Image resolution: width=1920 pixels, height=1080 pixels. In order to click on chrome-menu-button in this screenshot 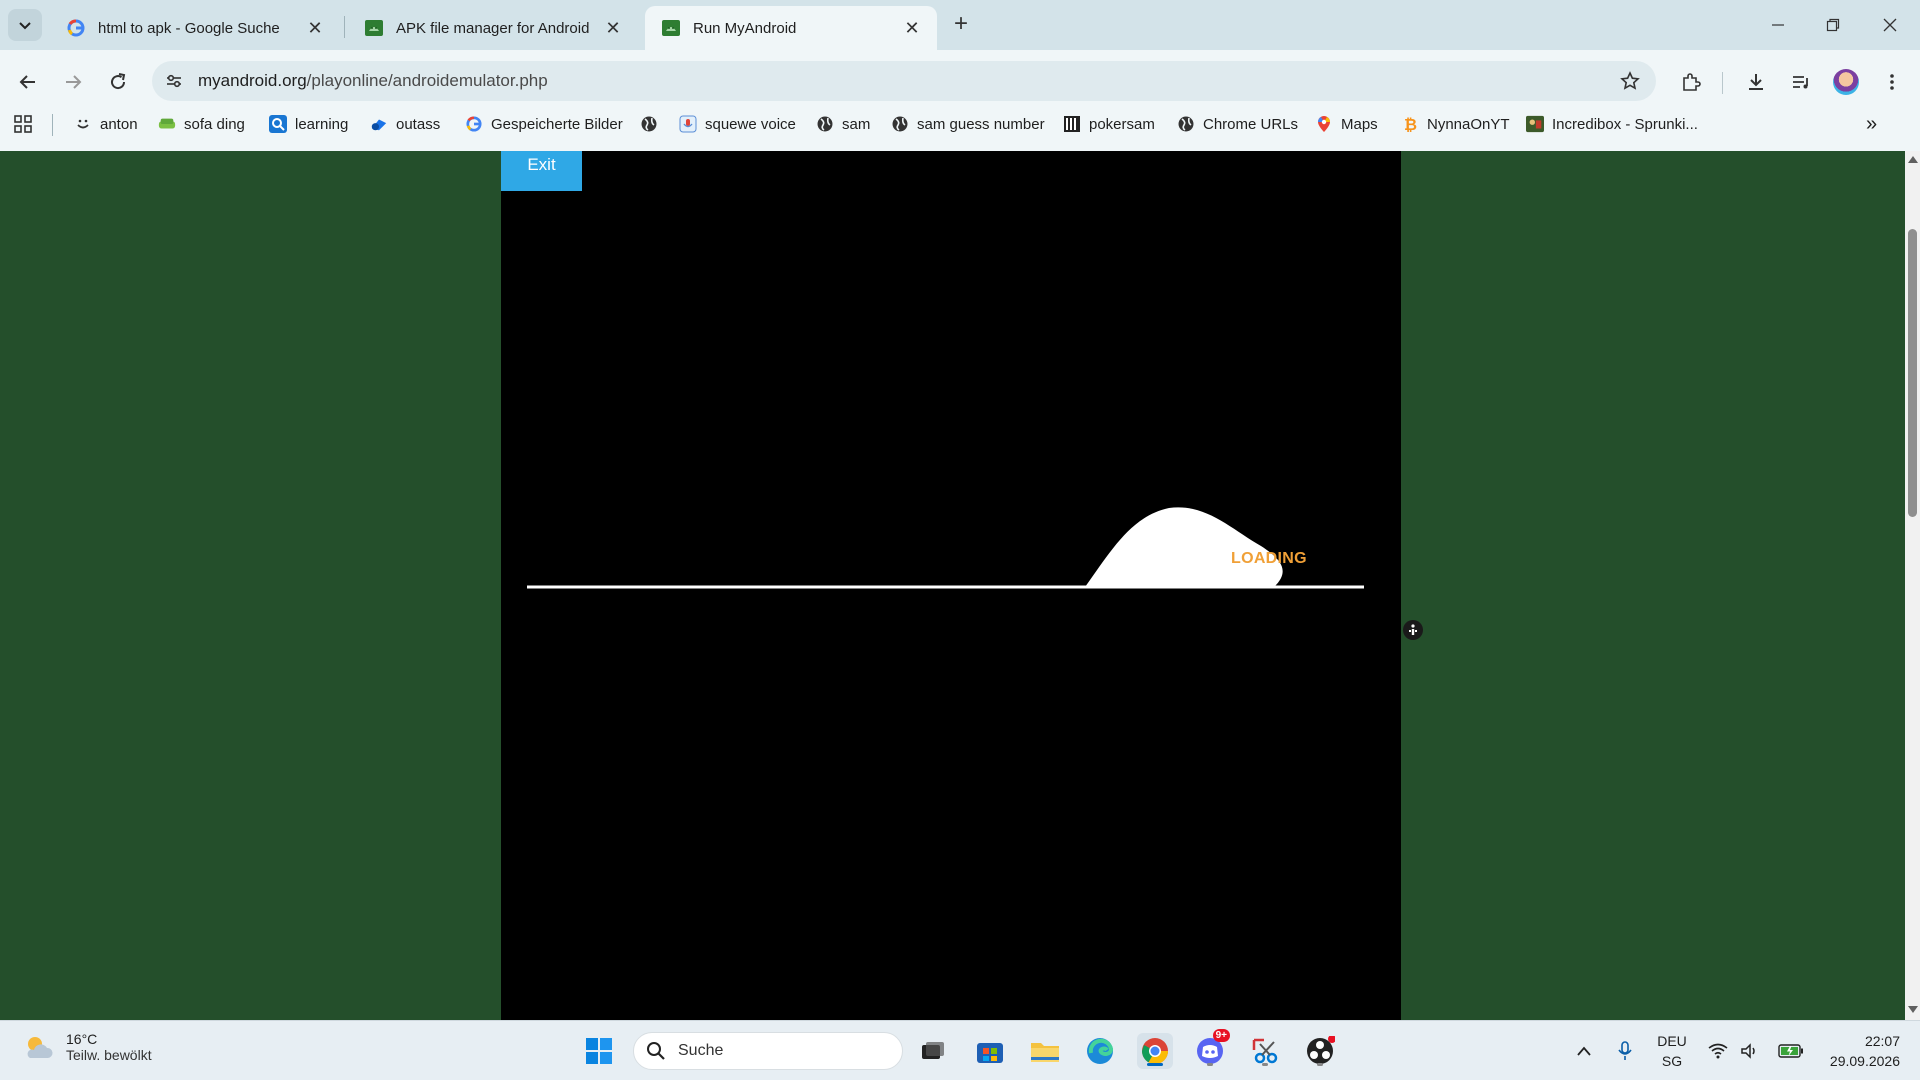, I will do `click(1892, 82)`.